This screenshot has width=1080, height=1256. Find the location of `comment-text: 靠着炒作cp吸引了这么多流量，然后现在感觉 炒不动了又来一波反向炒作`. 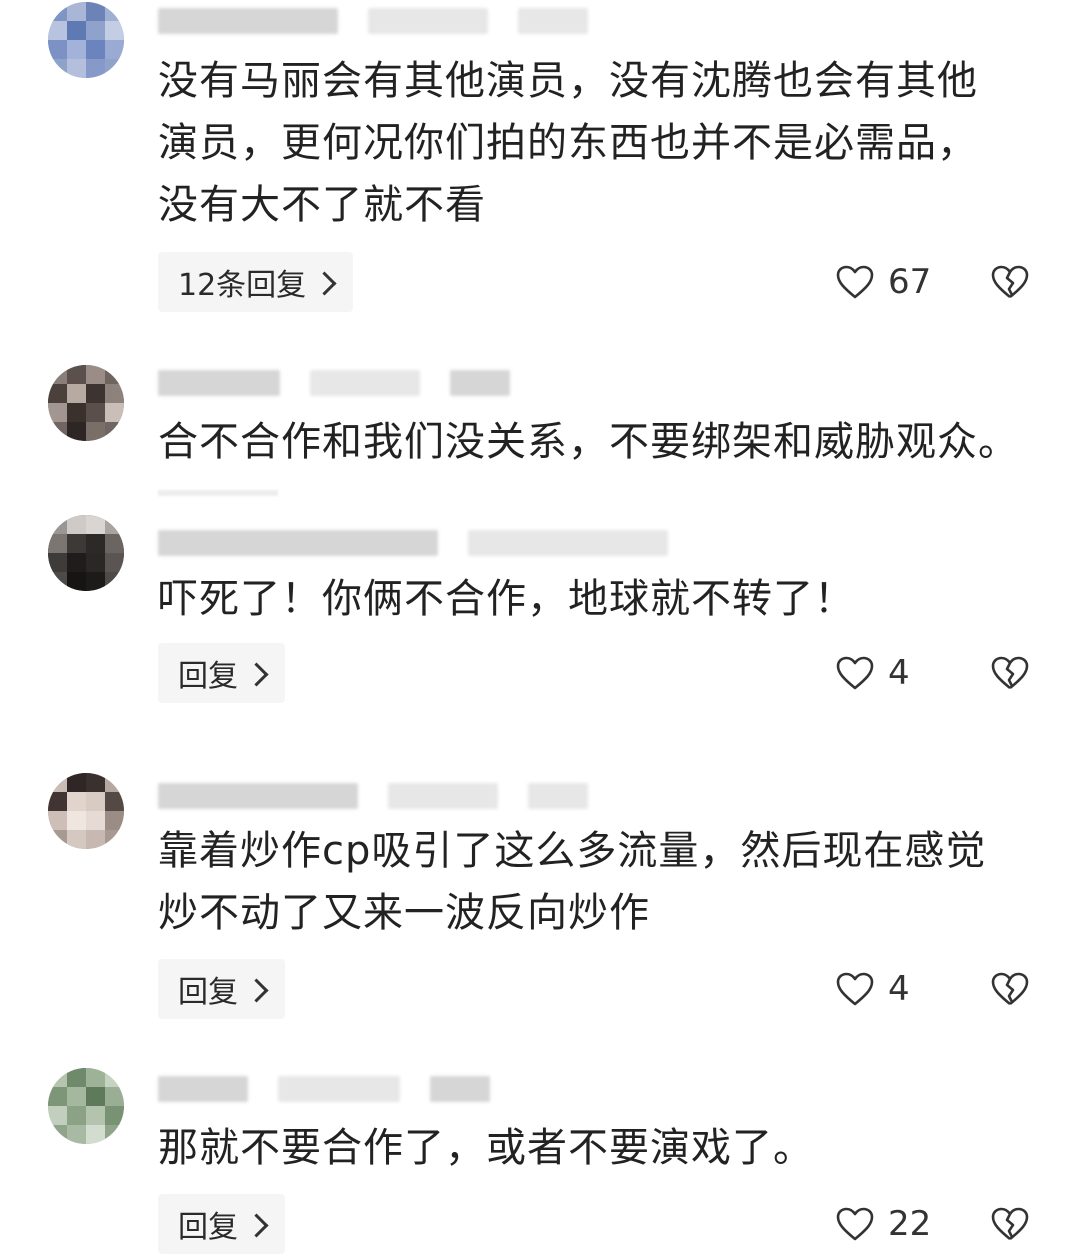

comment-text: 靠着炒作cp吸引了这么多流量，然后现在感觉 炒不动了又来一波反向炒作 is located at coordinates (572, 882).